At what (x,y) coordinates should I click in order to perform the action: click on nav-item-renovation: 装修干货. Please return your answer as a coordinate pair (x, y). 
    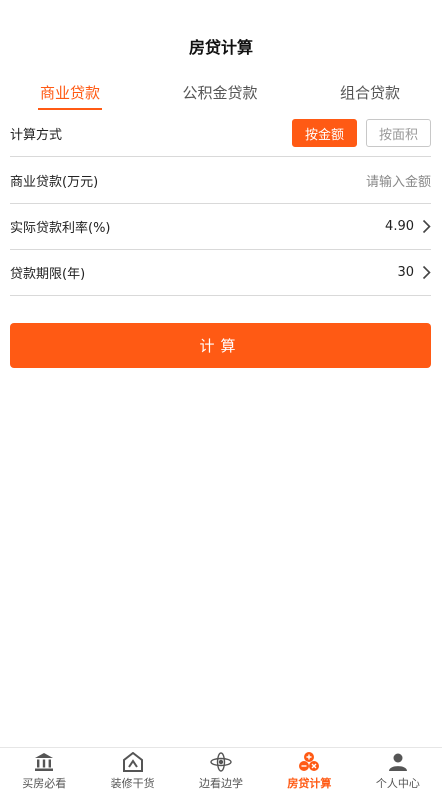
    Looking at the image, I should click on (132, 771).